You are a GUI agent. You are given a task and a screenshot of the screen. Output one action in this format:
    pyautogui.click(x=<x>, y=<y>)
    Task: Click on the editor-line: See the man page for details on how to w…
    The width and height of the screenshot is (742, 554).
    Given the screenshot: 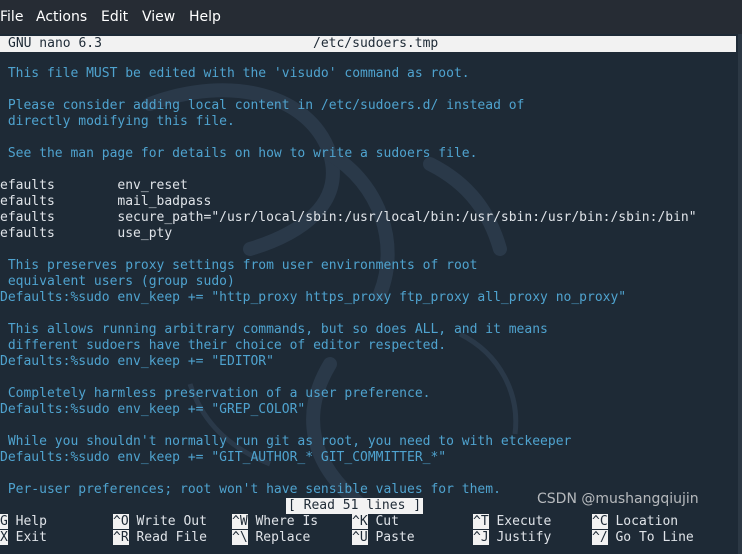 What is the action you would take?
    pyautogui.click(x=239, y=154)
    